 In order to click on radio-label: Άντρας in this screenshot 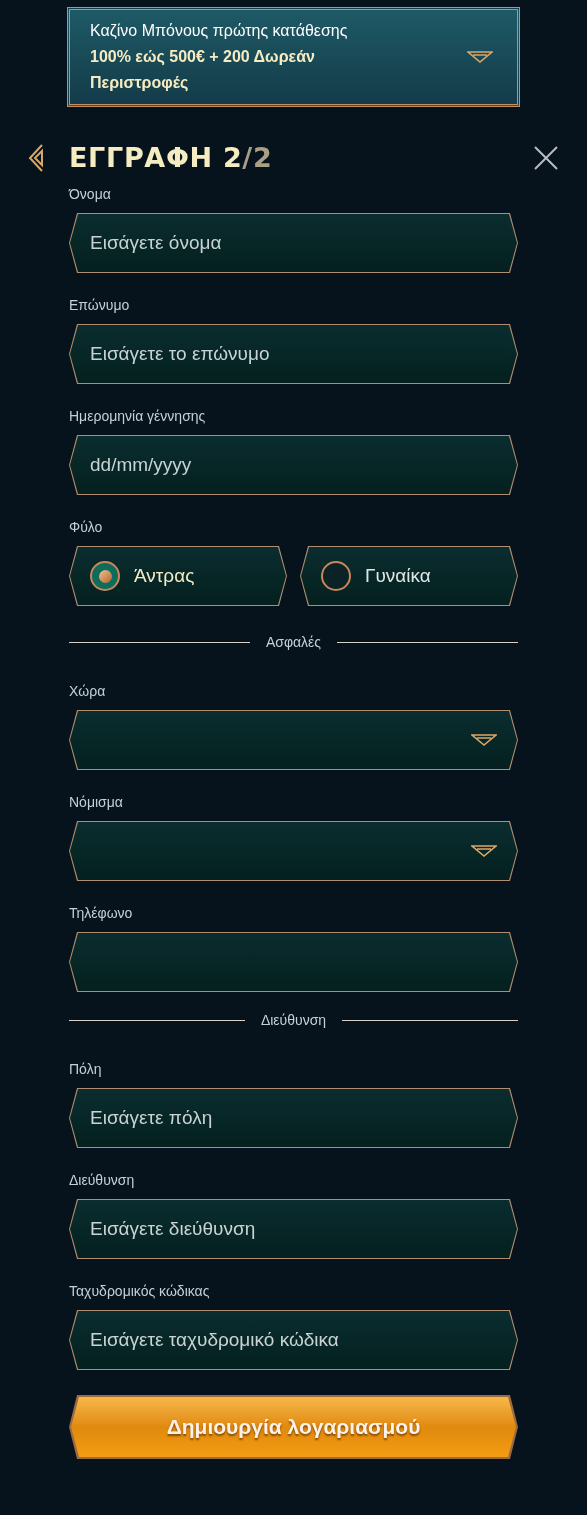, I will do `click(164, 575)`.